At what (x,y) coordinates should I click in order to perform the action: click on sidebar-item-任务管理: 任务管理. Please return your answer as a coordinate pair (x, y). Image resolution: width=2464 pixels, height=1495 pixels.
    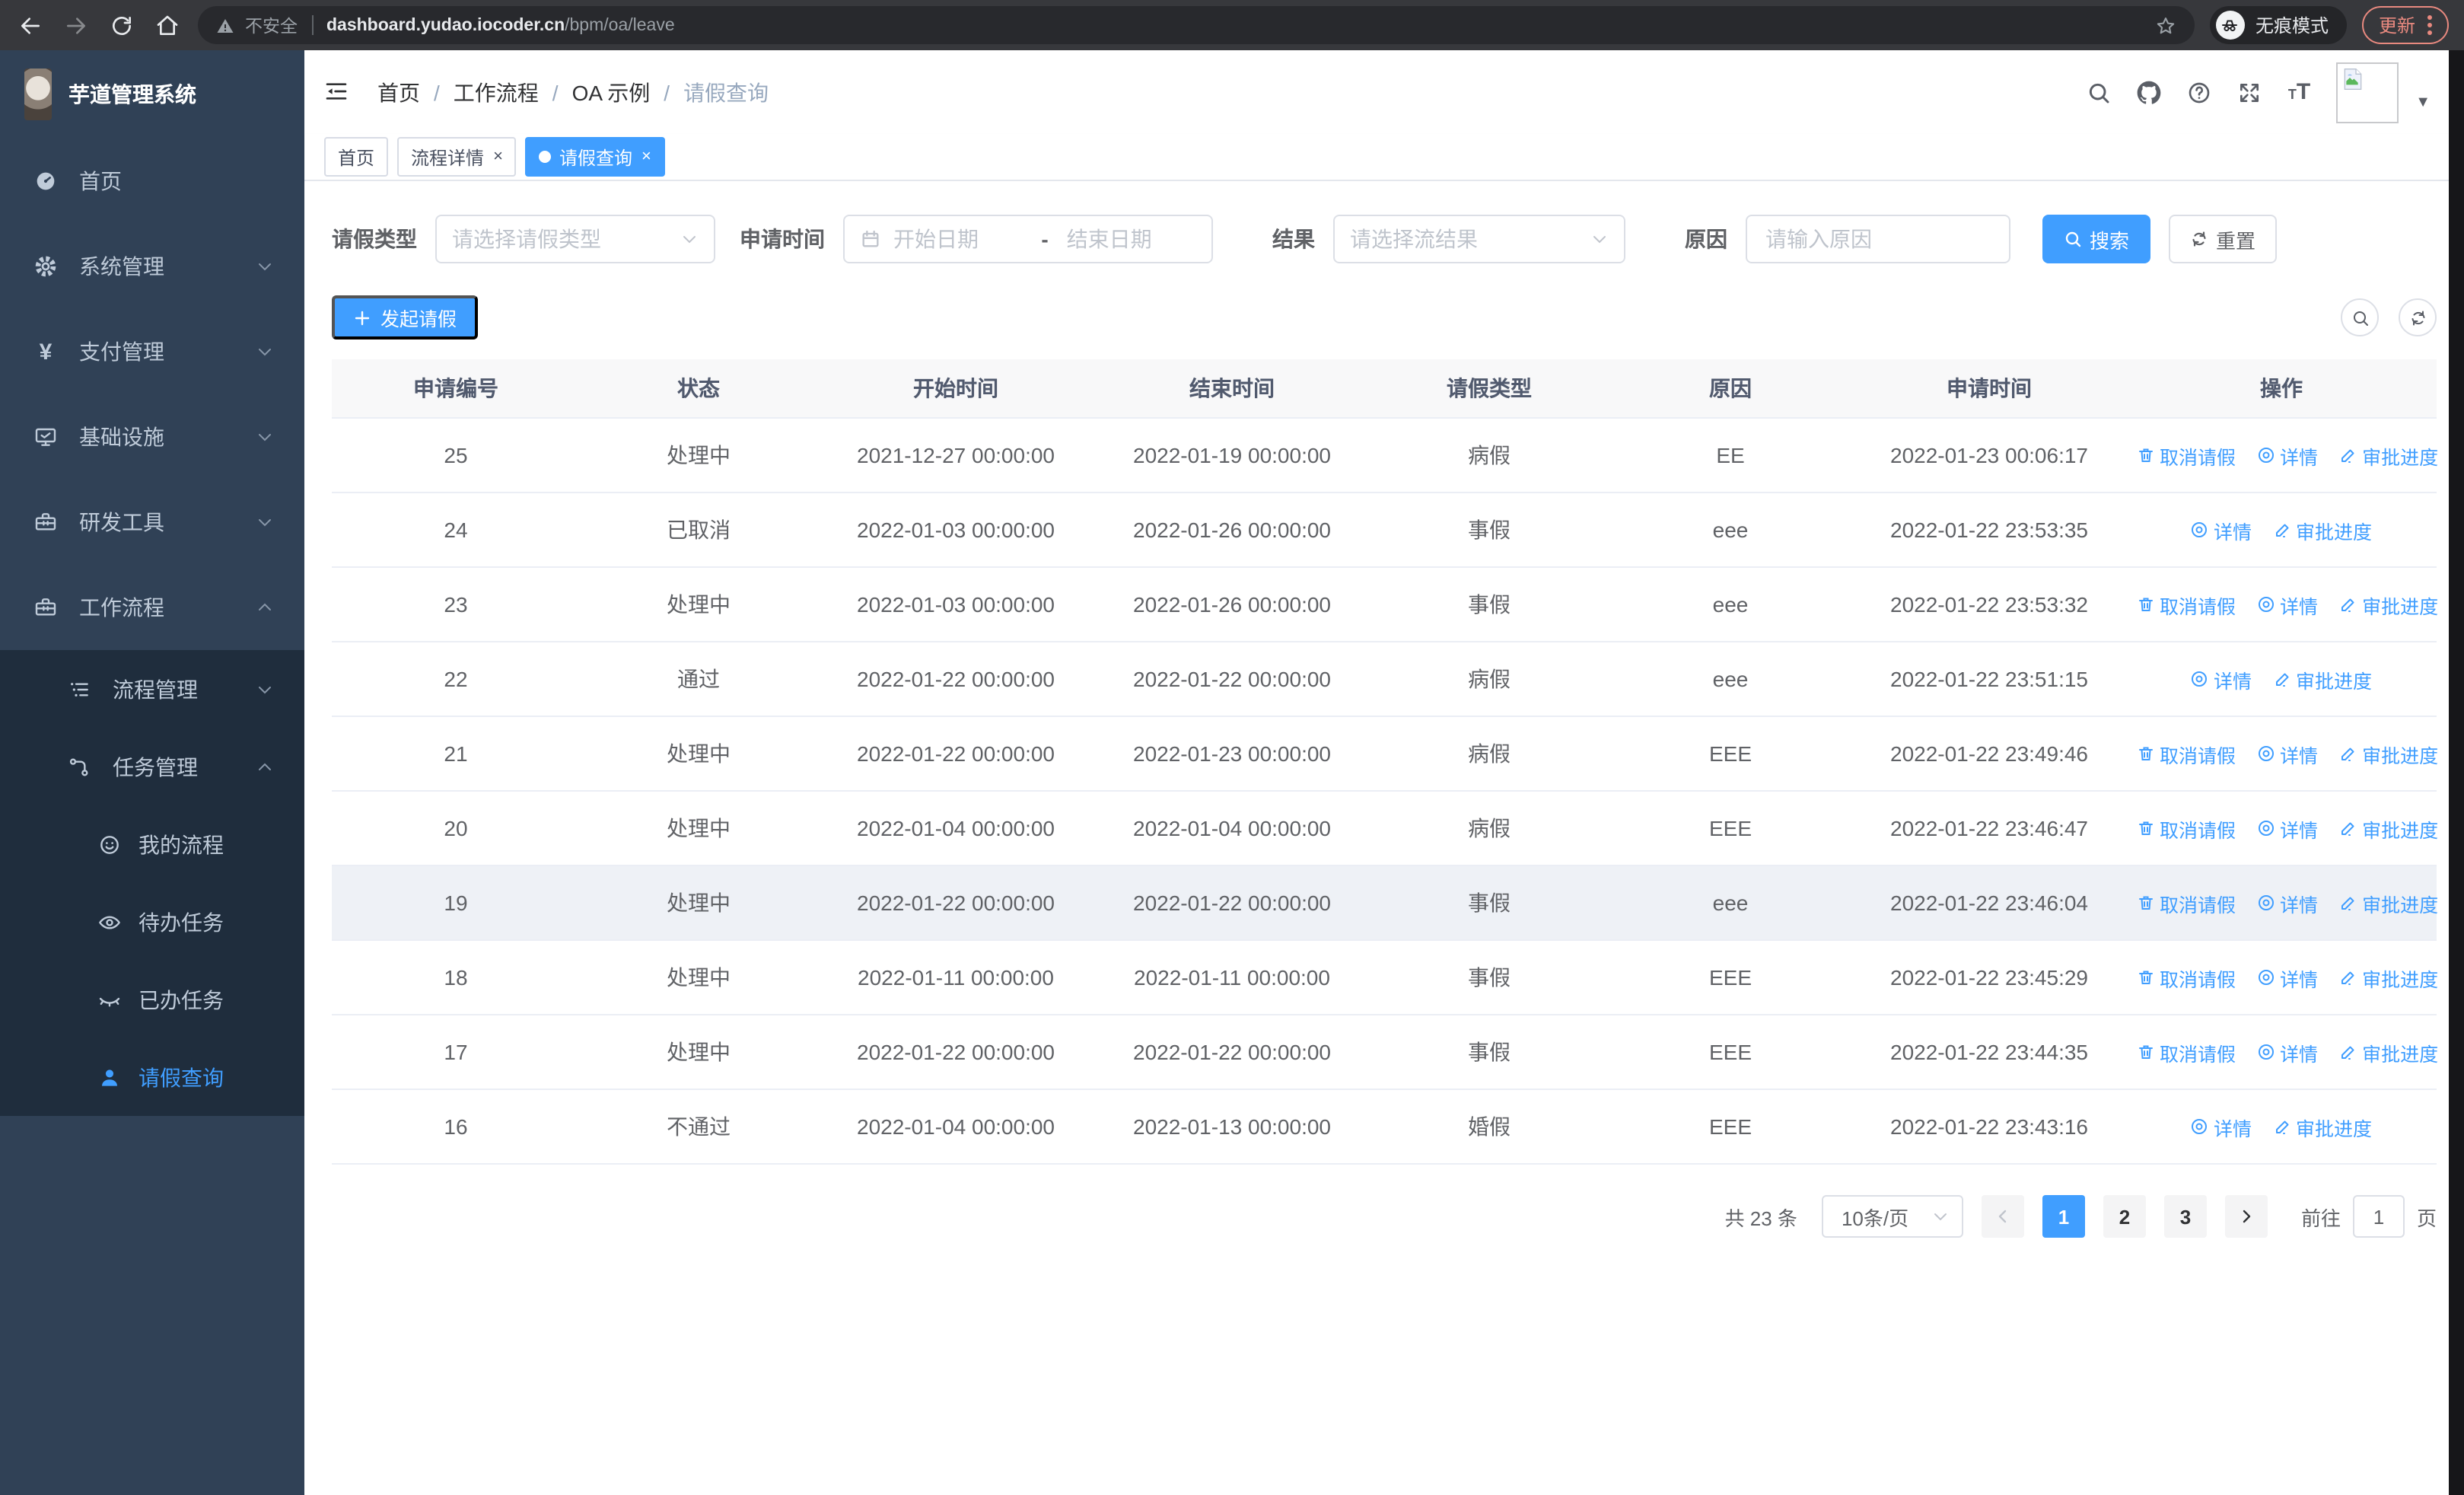
    Looking at the image, I should click on (152, 766).